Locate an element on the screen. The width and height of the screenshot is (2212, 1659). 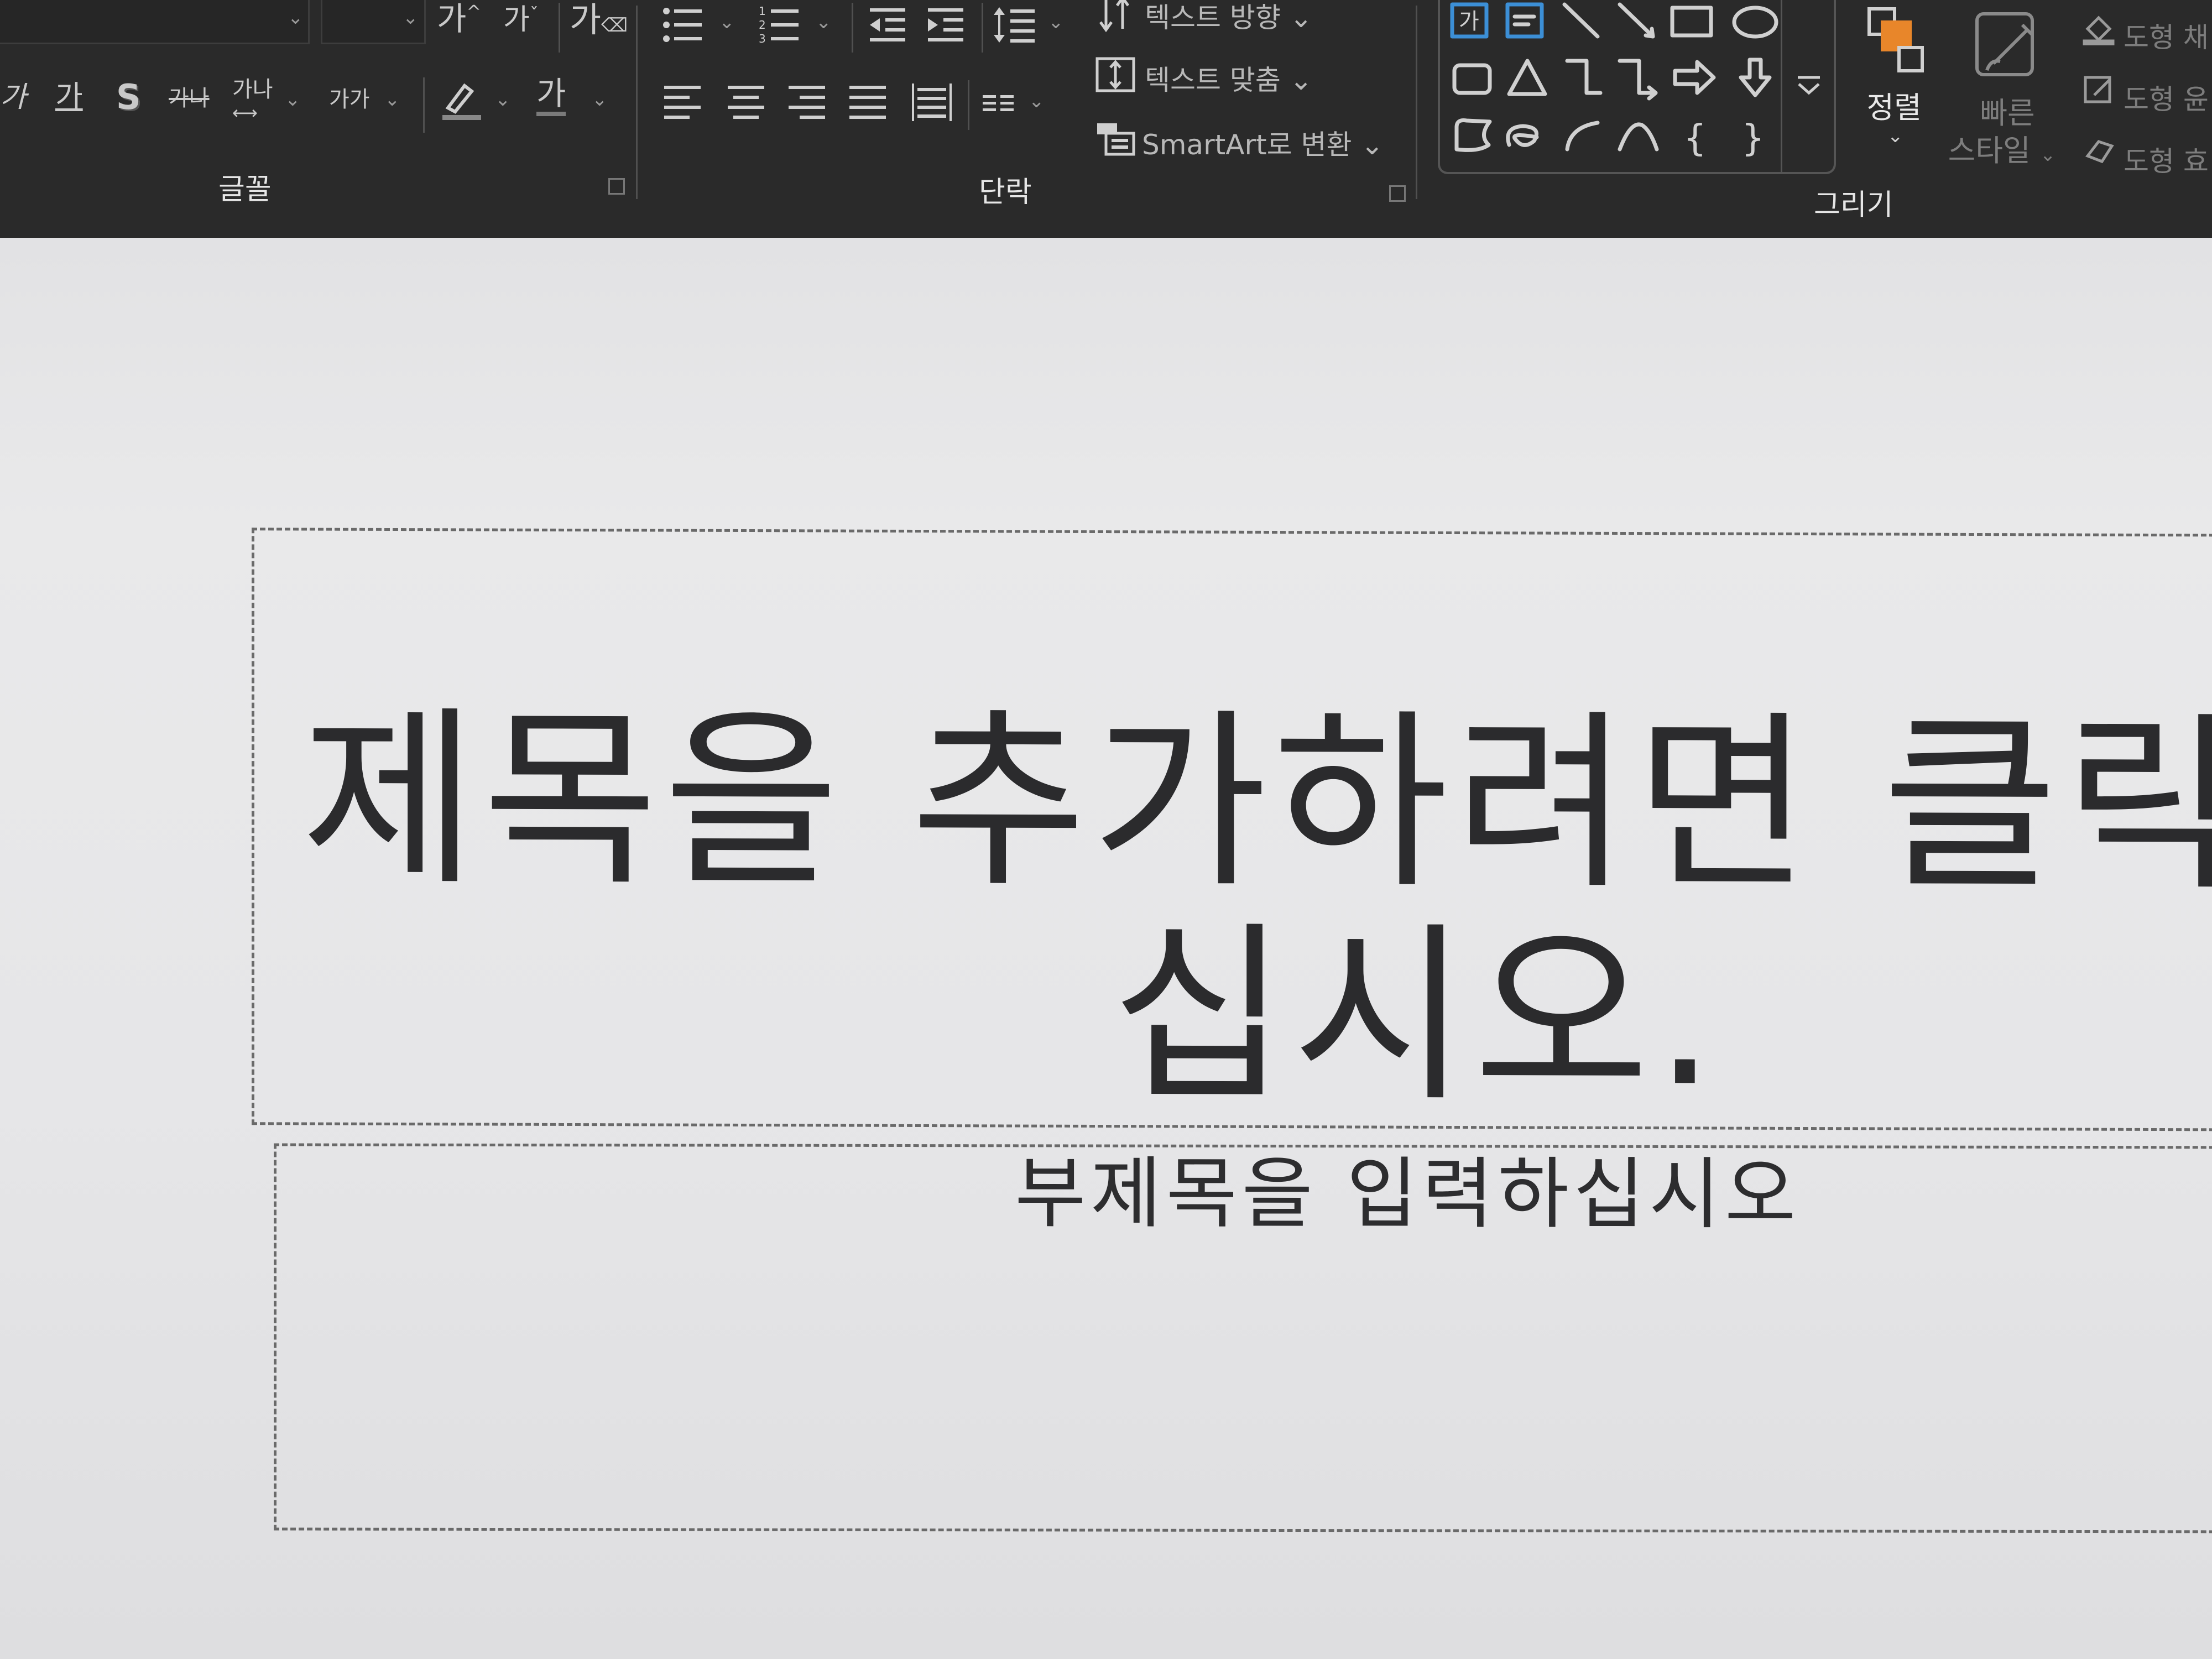
paragraph-group-label: 단락 is located at coordinates (1006, 192).